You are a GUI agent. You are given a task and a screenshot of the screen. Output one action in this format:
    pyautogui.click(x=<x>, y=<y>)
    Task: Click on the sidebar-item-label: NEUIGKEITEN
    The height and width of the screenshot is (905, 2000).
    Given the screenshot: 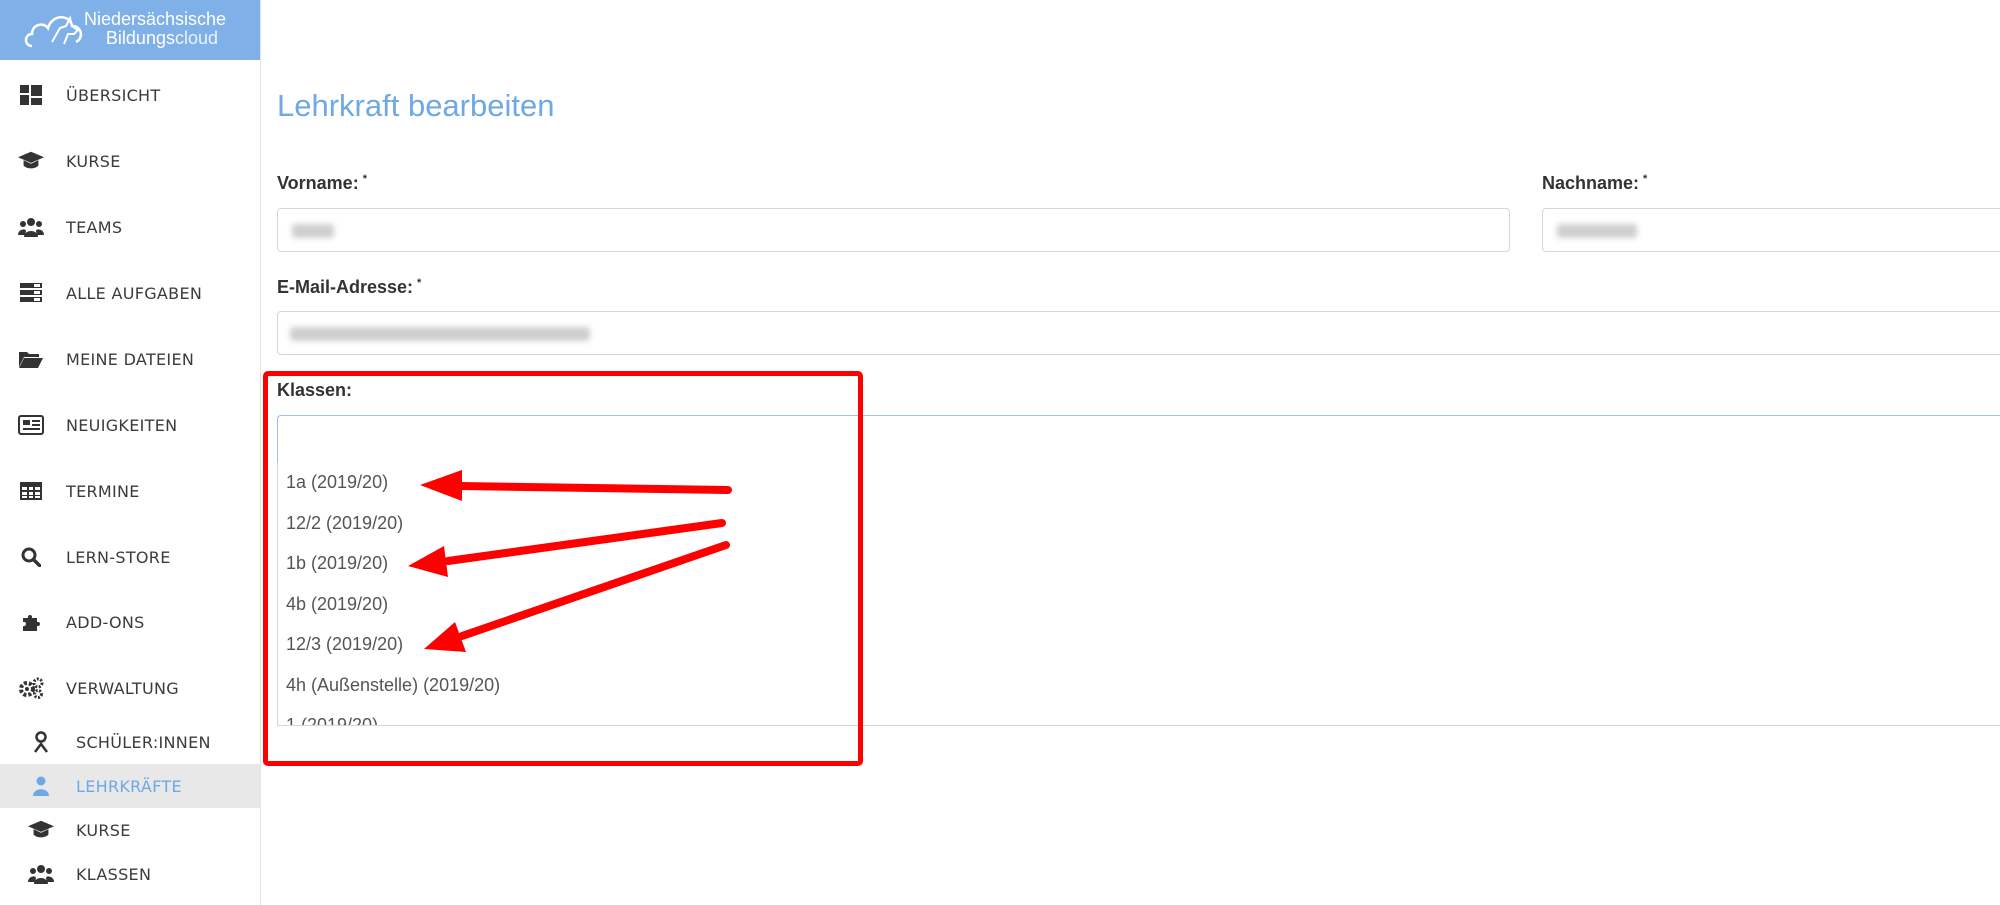 What is the action you would take?
    pyautogui.click(x=122, y=425)
    